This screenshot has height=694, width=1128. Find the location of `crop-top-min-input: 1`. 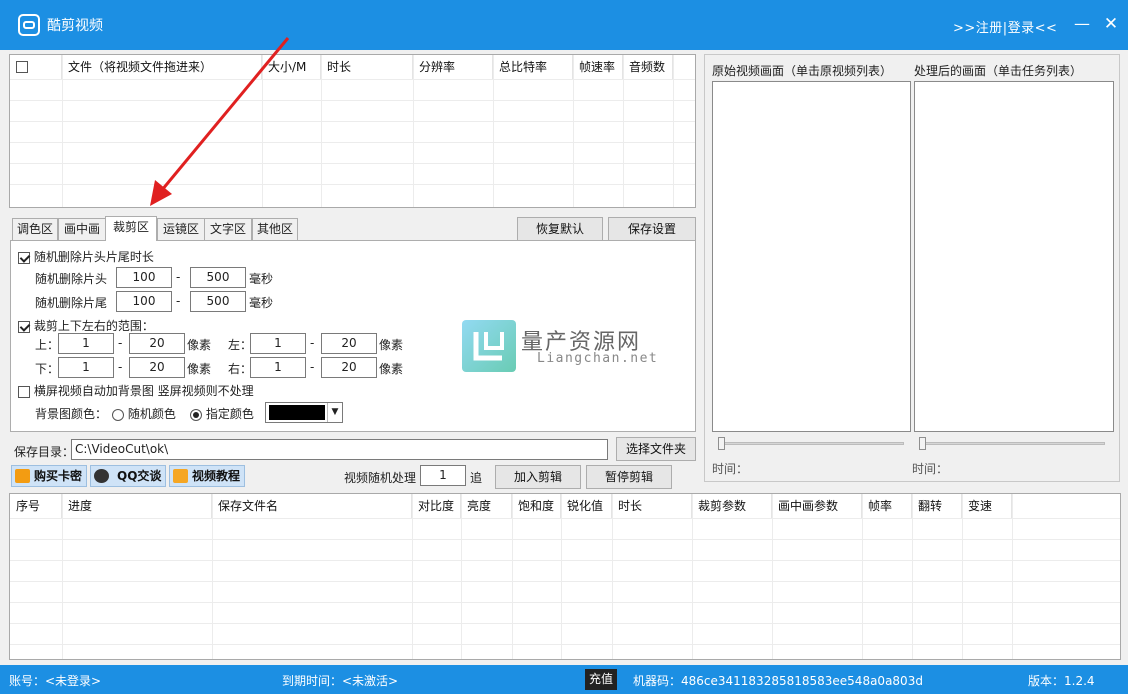

crop-top-min-input: 1 is located at coordinates (86, 343).